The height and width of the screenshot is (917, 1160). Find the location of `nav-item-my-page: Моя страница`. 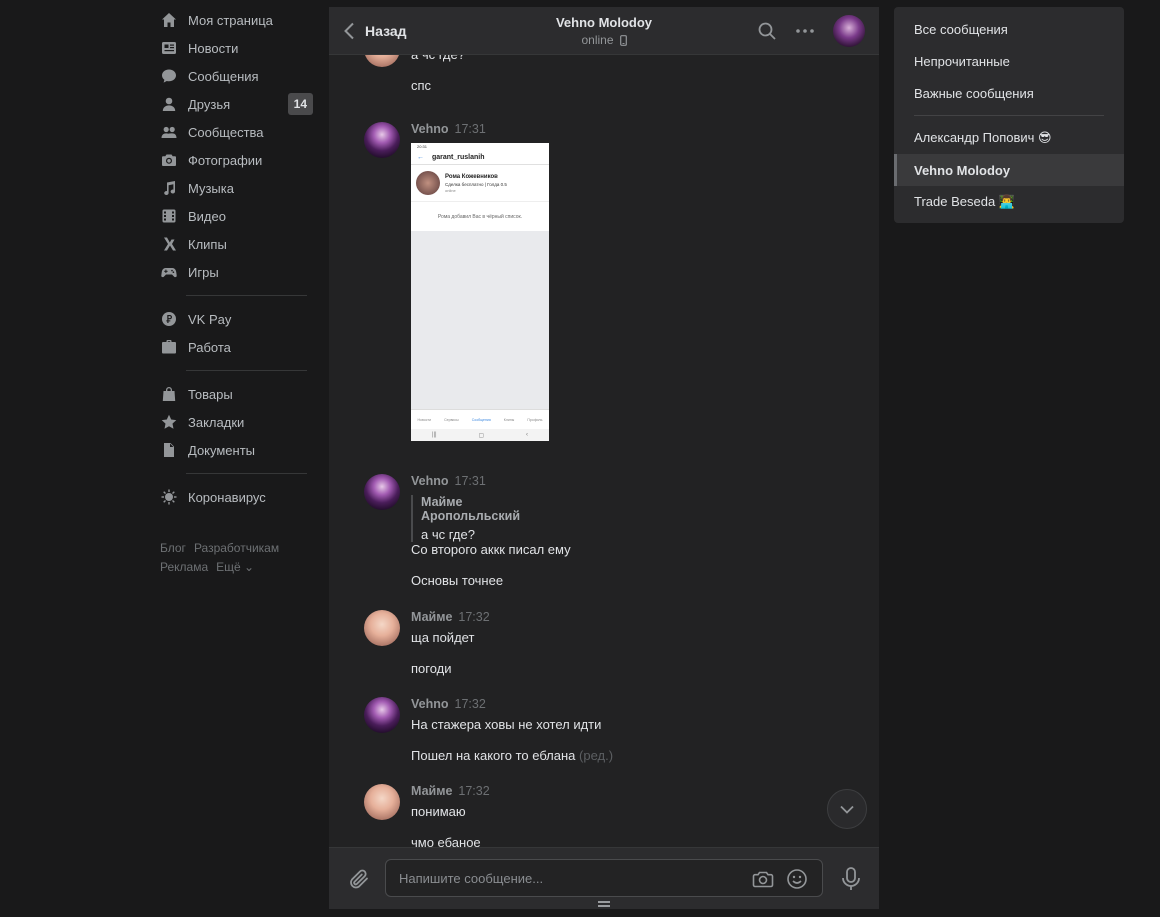

nav-item-my-page: Моя страница is located at coordinates (237, 20).